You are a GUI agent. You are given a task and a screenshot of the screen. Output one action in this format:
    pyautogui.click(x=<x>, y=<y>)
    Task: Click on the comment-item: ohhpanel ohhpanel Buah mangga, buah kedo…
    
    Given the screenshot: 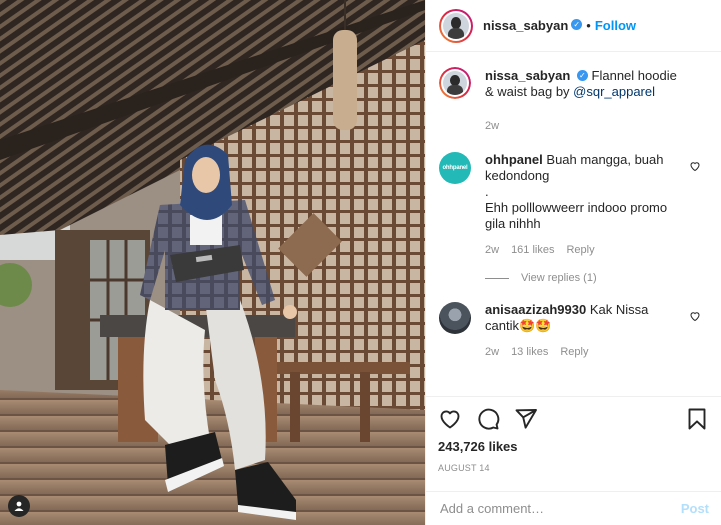 What is the action you would take?
    pyautogui.click(x=572, y=205)
    